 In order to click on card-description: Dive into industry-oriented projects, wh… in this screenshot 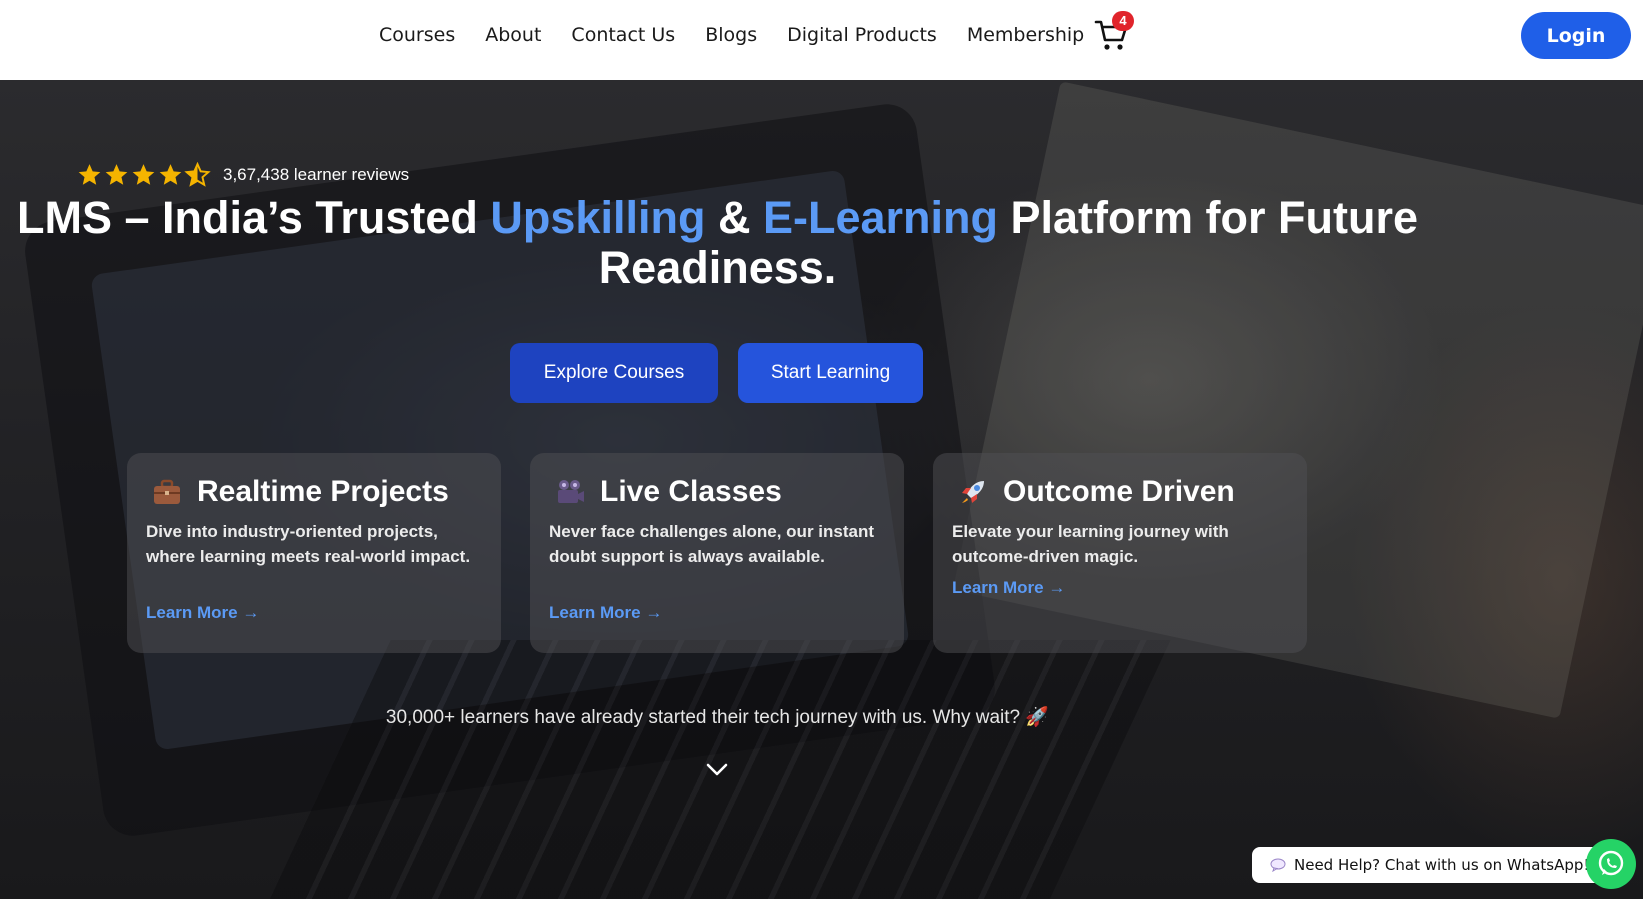, I will do `click(308, 544)`.